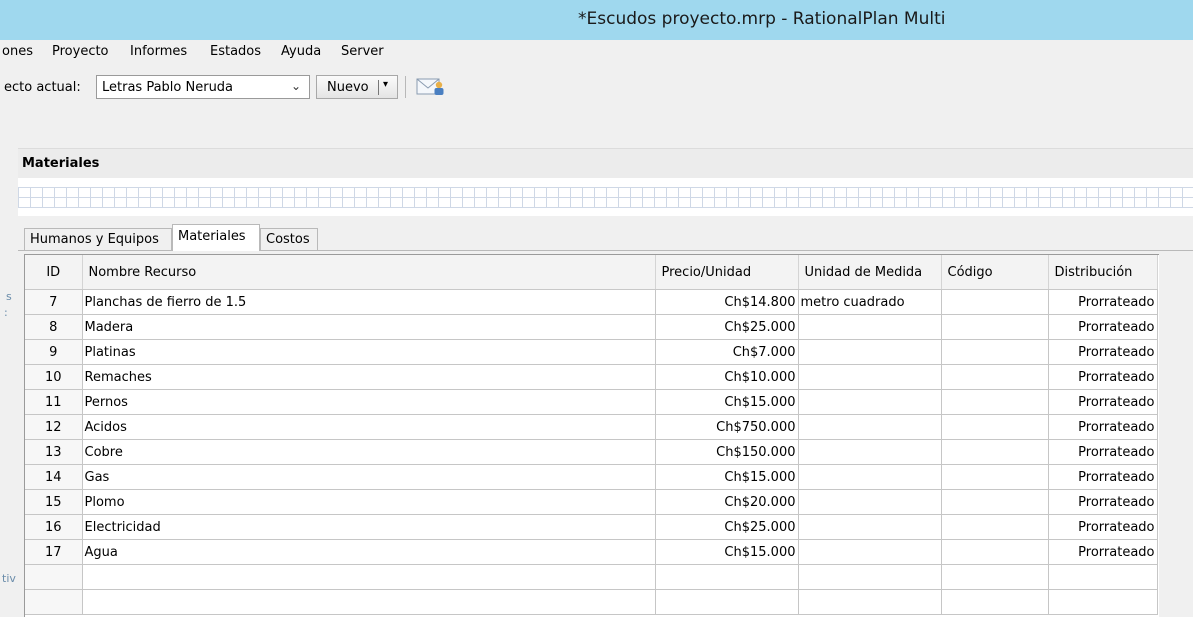 This screenshot has height=617, width=1193. Describe the element at coordinates (369, 502) in the screenshot. I see `cell-name: Plomo` at that location.